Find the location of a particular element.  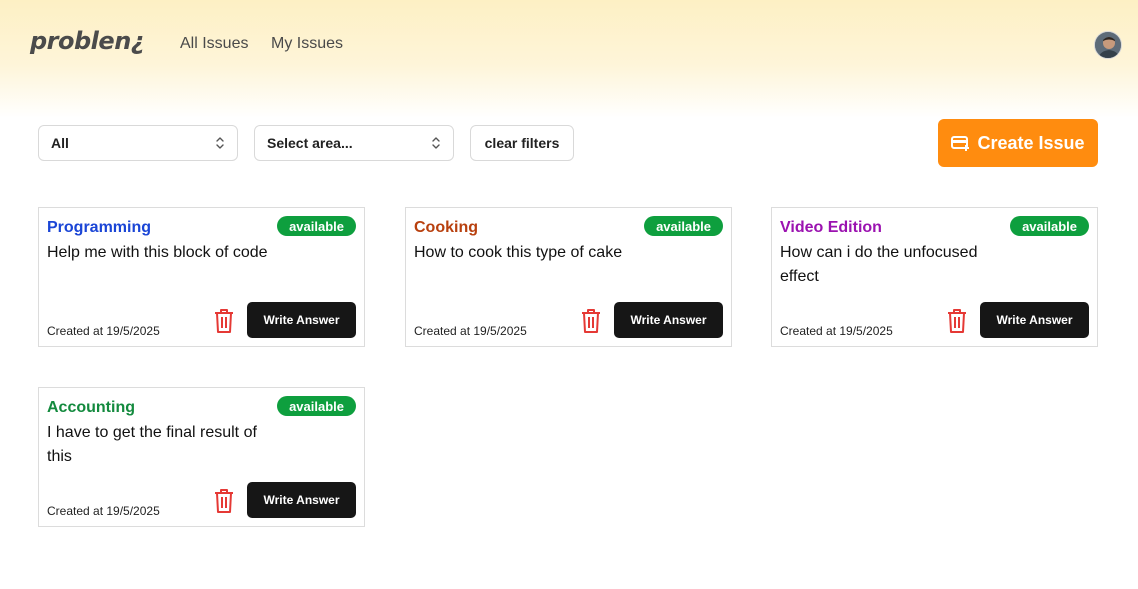

issue-title: How can i do the unfocused effect is located at coordinates (879, 264).